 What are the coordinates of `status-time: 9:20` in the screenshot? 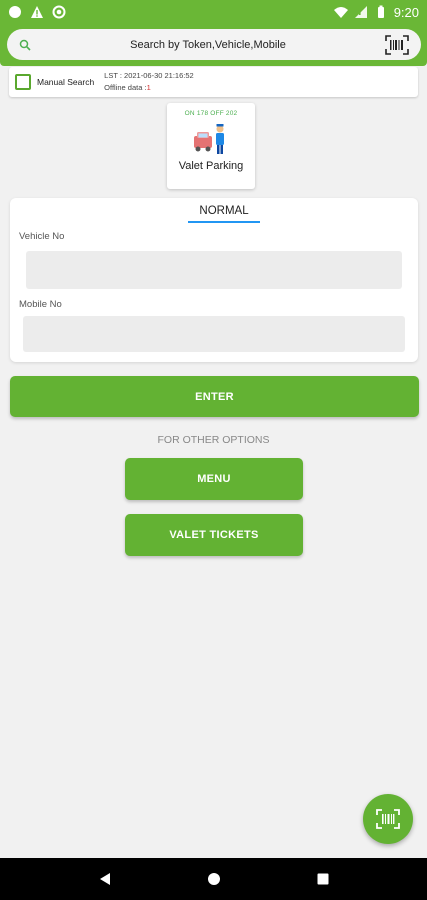 It's located at (406, 12).